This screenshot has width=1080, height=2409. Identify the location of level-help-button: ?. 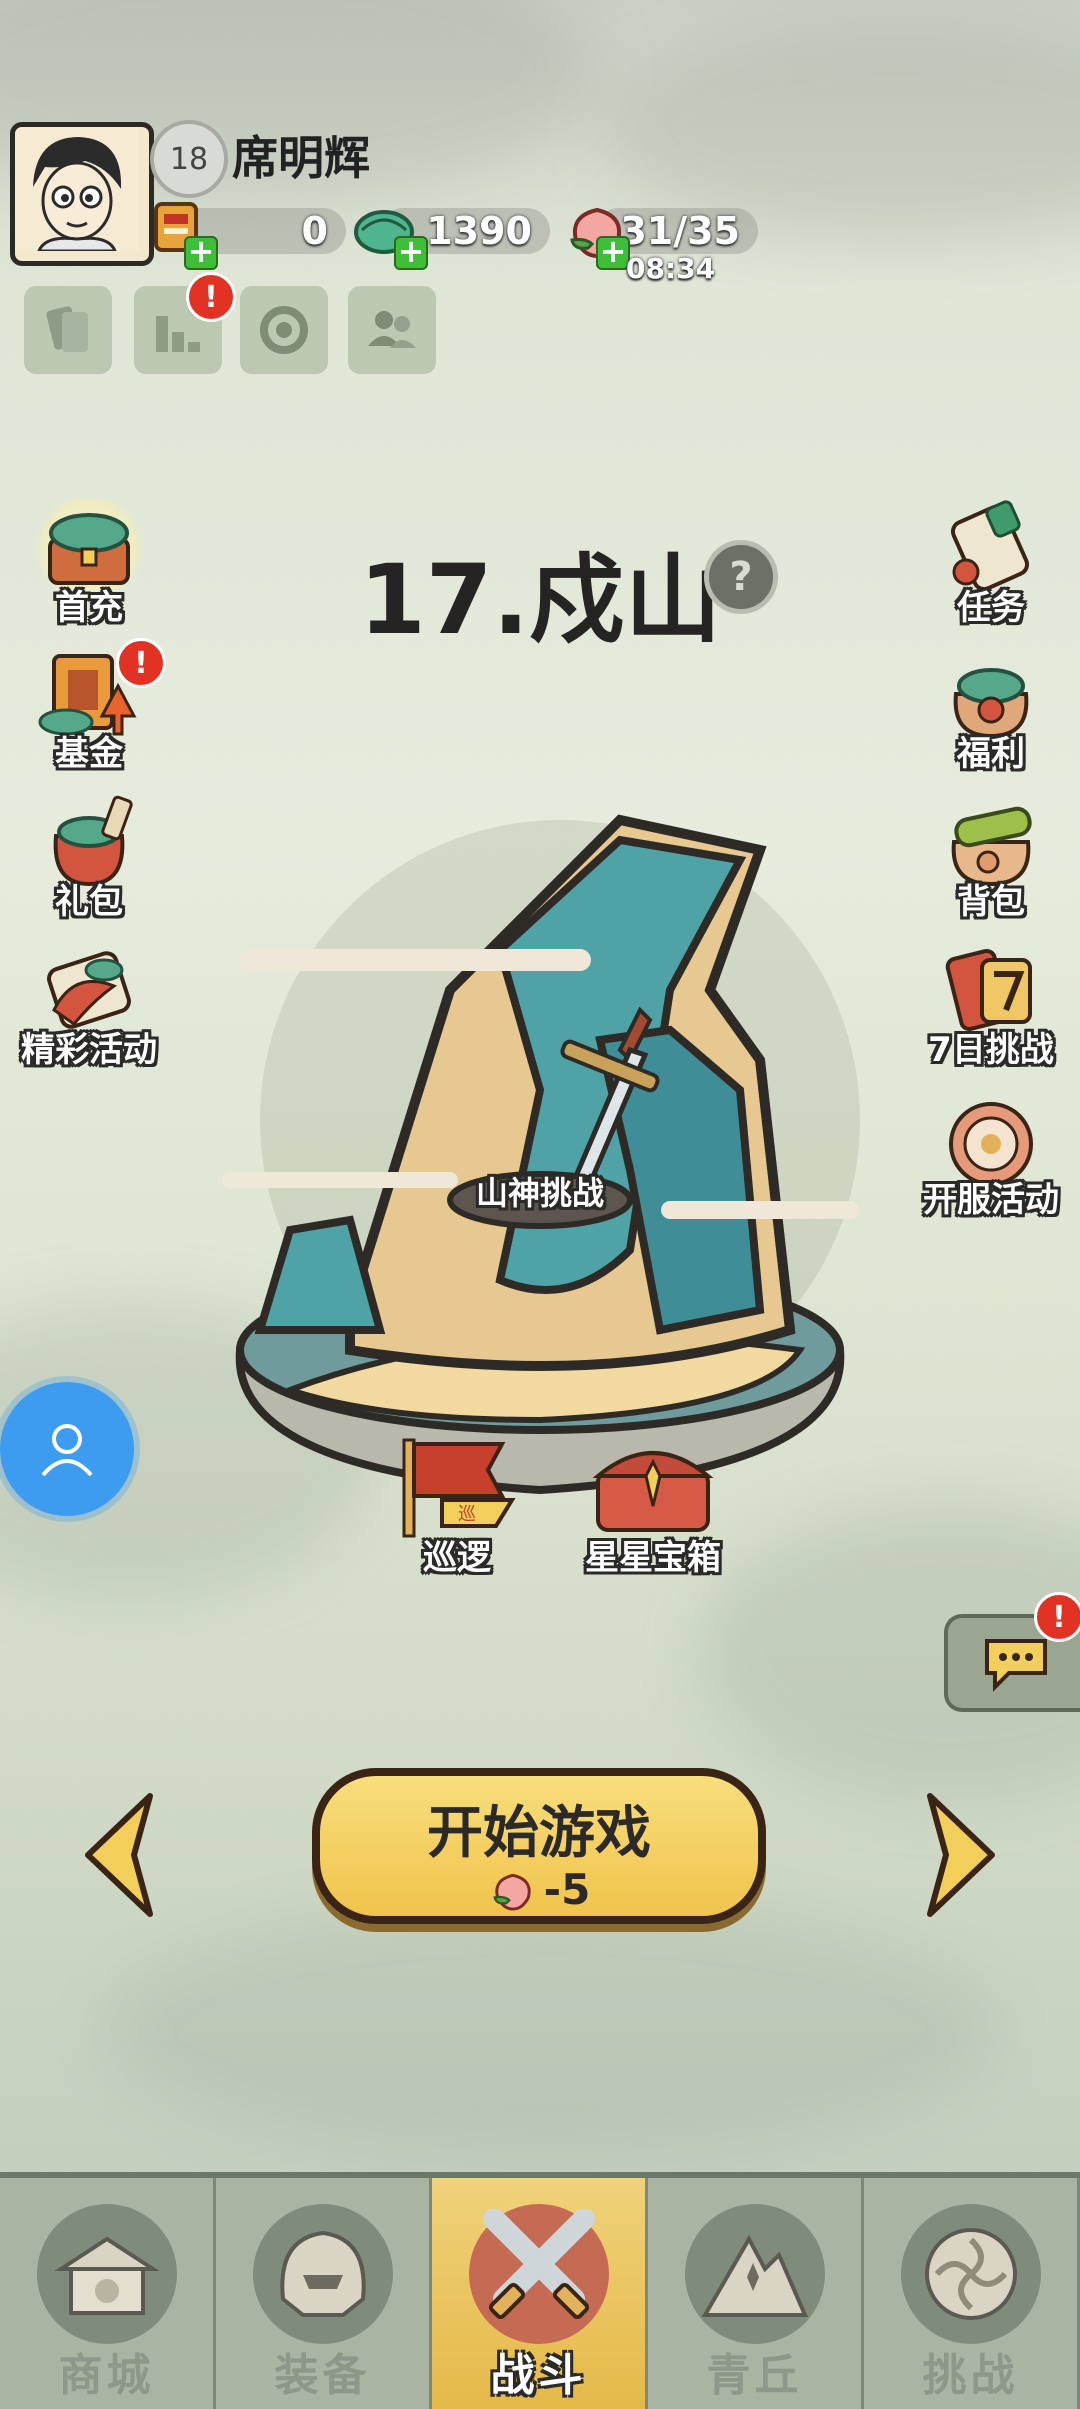
(741, 577).